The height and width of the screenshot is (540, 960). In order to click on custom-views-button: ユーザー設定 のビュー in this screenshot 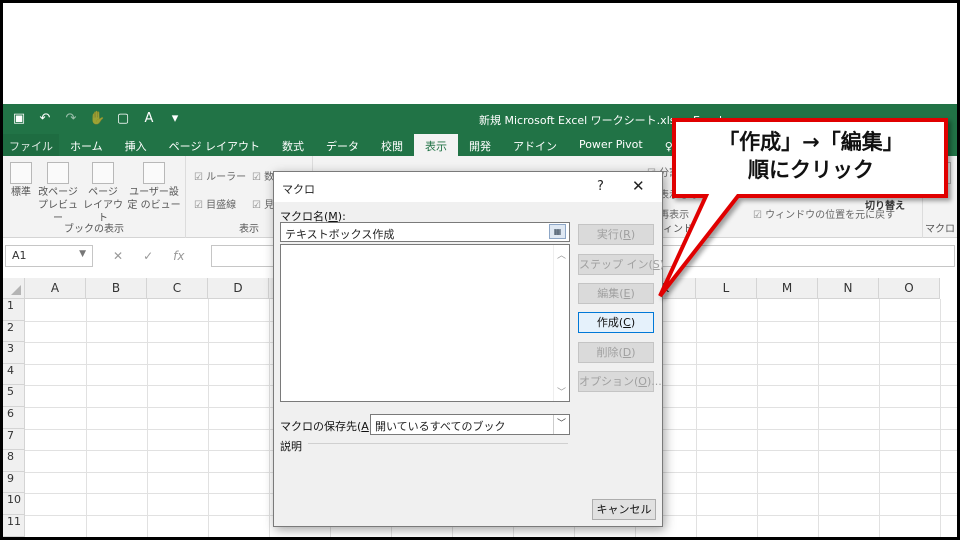, I will do `click(154, 187)`.